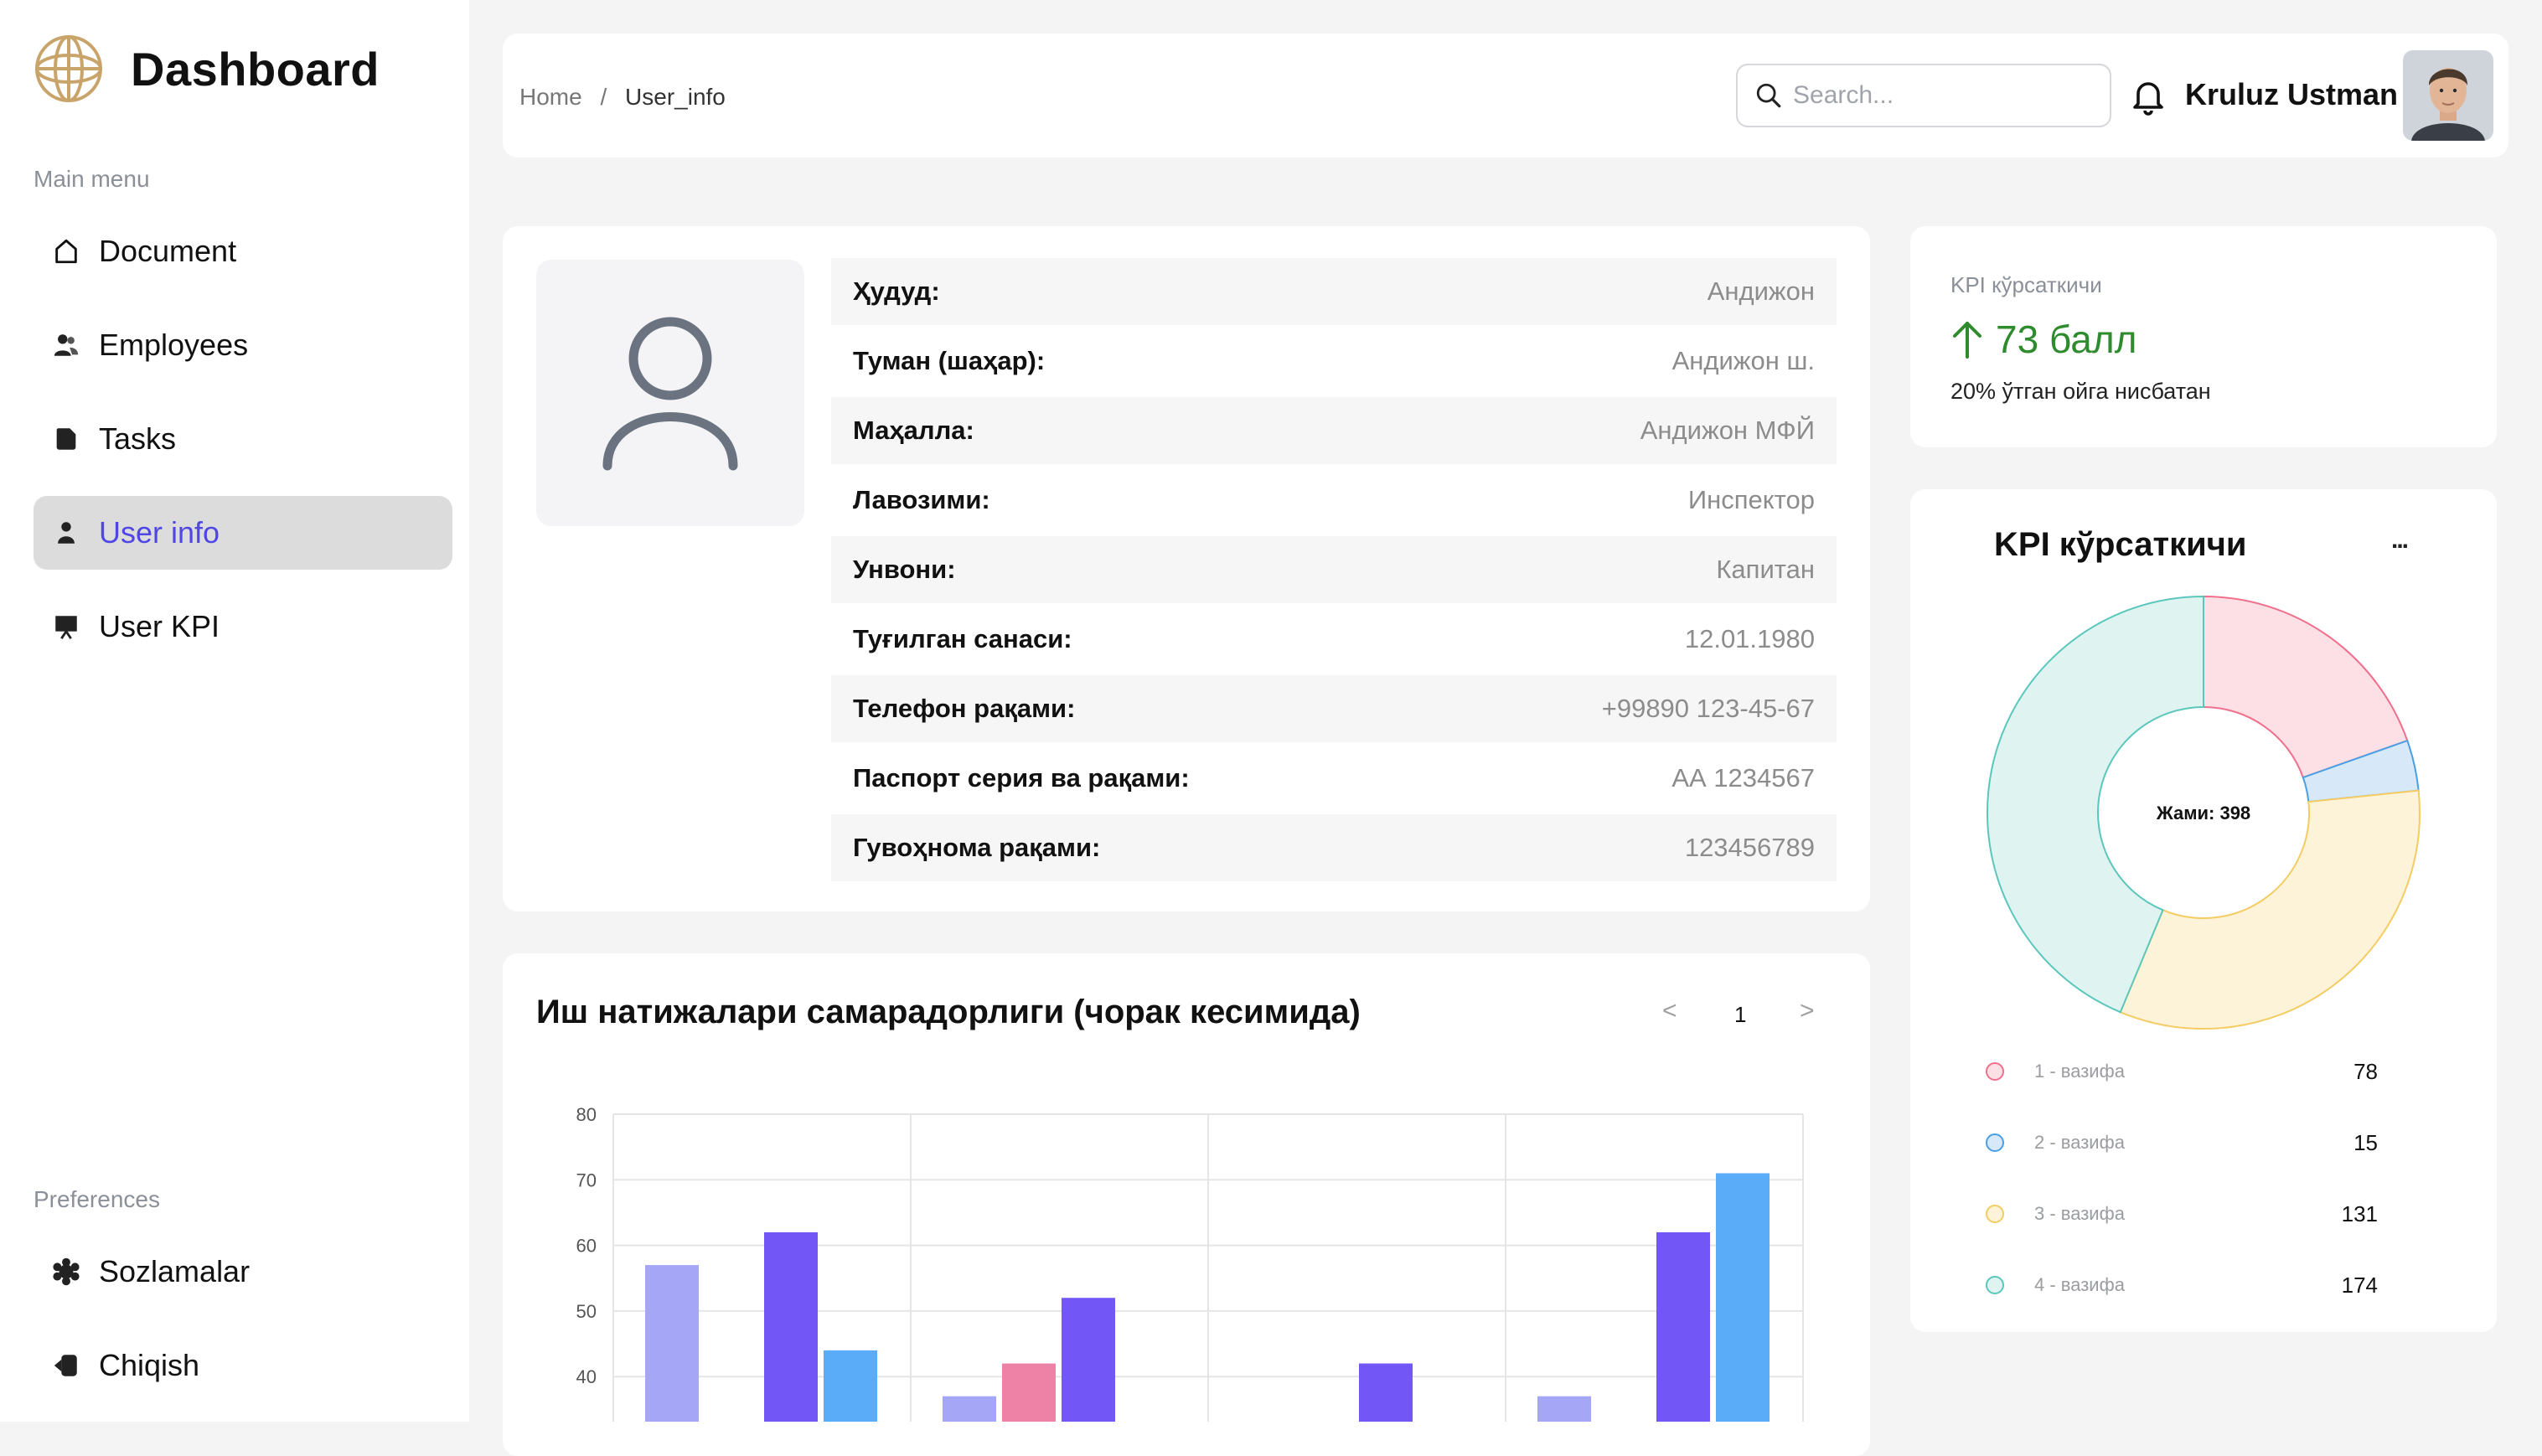 This screenshot has width=2542, height=1456. Describe the element at coordinates (66, 439) in the screenshot. I see `tasks-icon` at that location.